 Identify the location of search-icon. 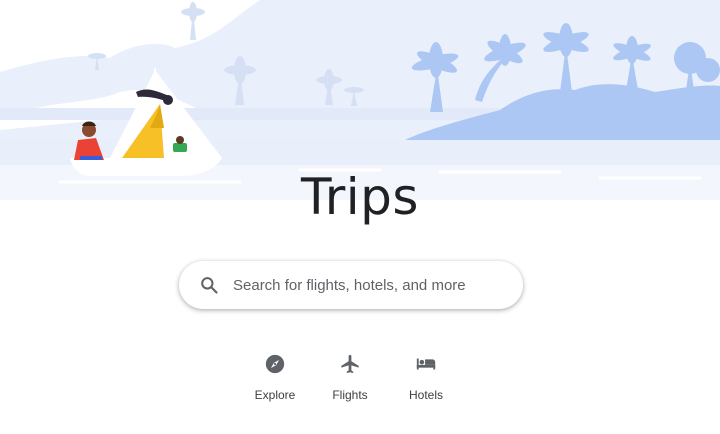
(209, 285).